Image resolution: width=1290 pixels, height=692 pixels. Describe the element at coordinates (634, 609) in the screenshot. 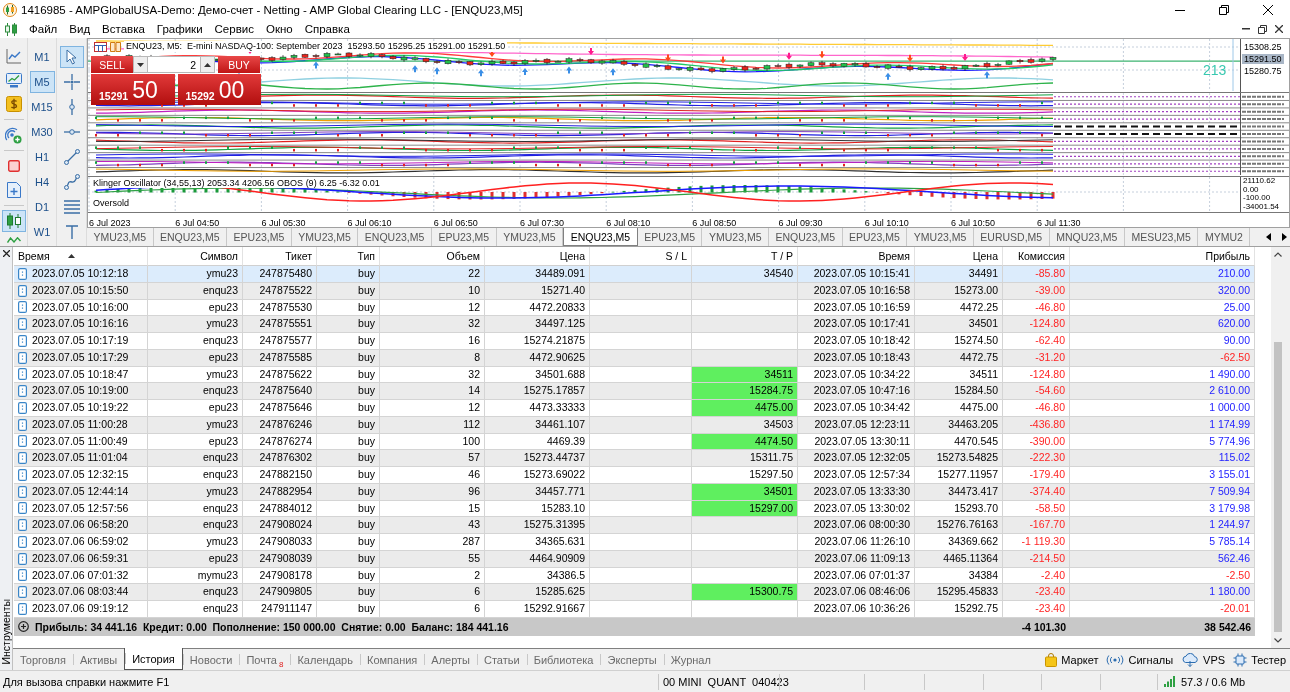

I see `table-row: 2023.07.06 09:19:12 enqu23 247911147 buy 6 15292.91667 2023.07.06 10:36:26 15292.75 -23.40 -20.01` at that location.